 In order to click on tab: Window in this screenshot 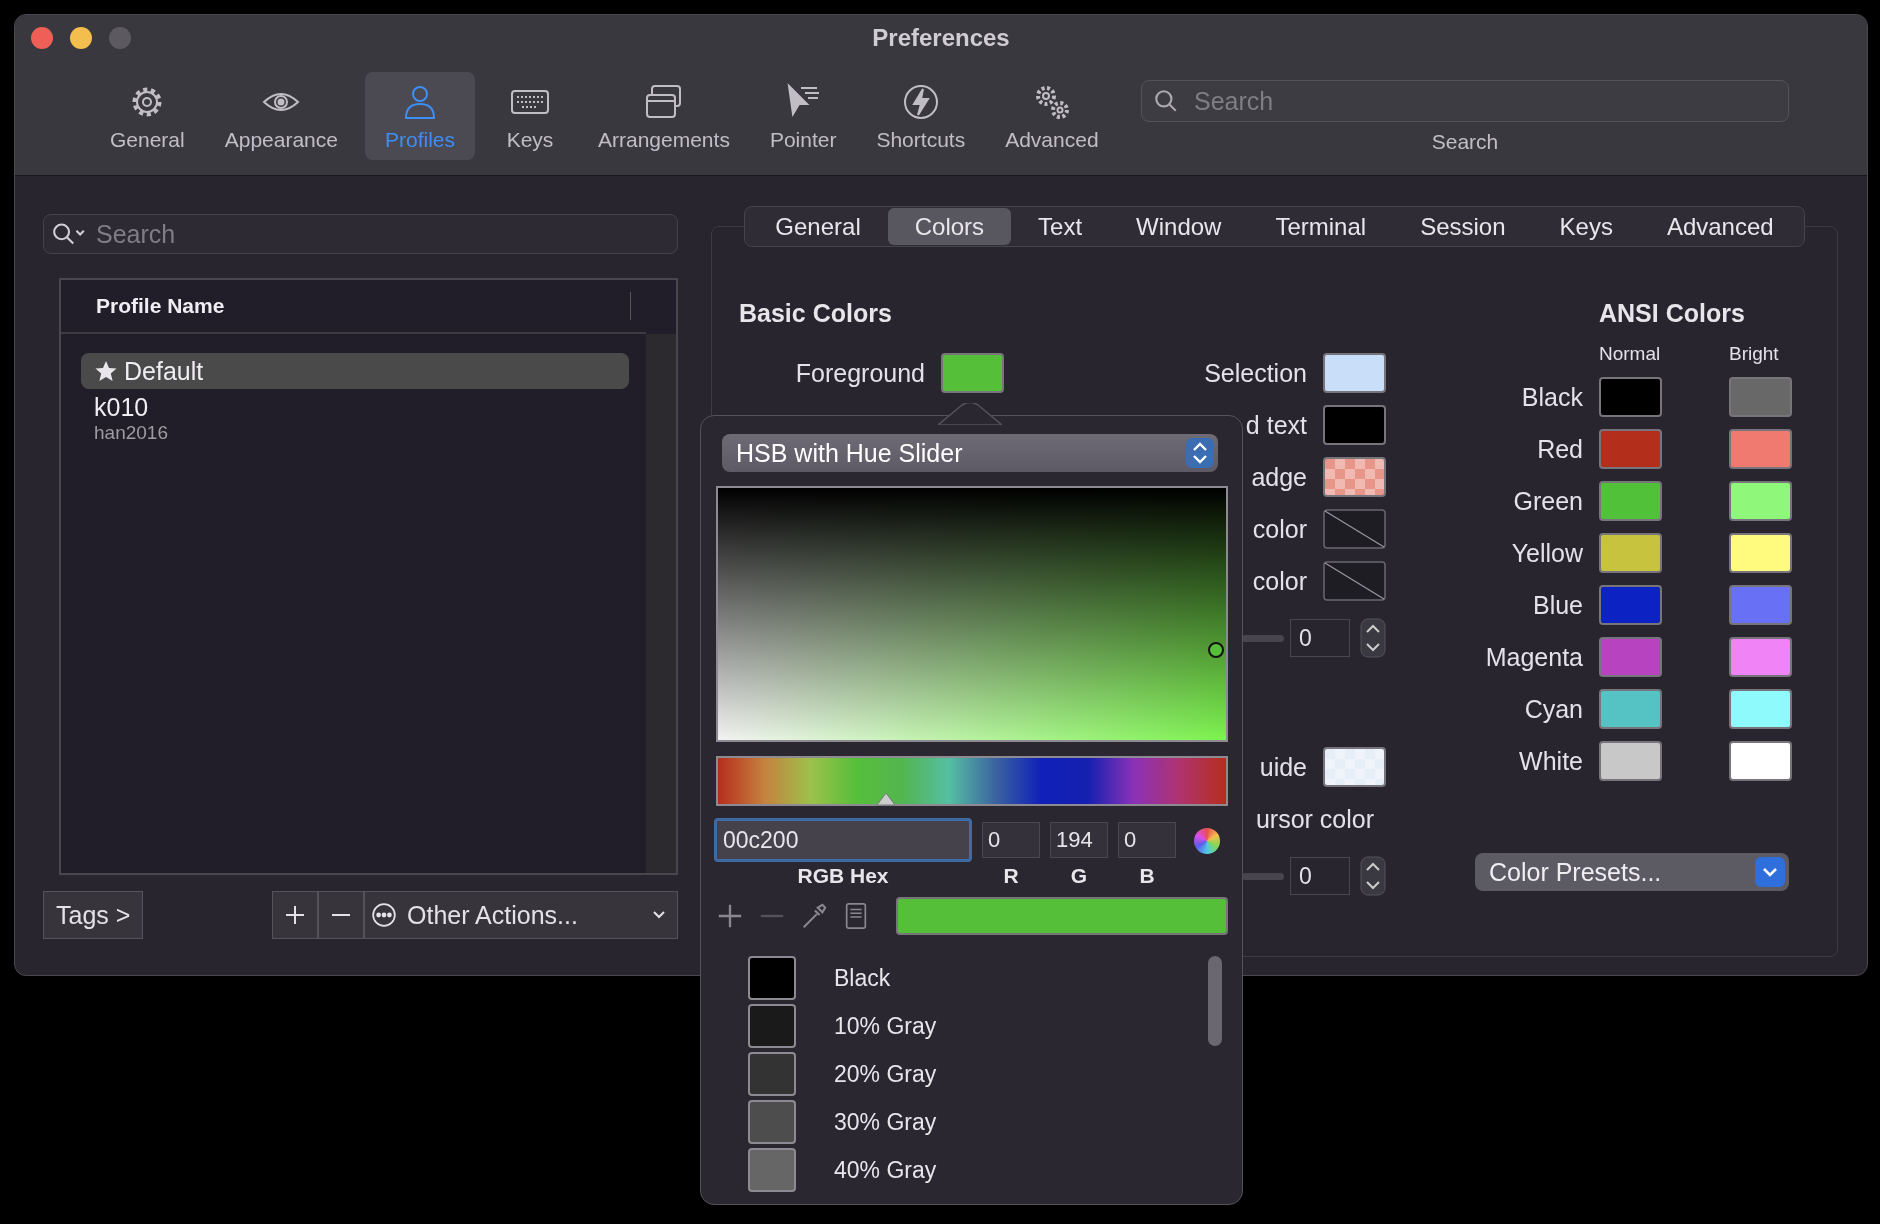, I will do `click(1179, 226)`.